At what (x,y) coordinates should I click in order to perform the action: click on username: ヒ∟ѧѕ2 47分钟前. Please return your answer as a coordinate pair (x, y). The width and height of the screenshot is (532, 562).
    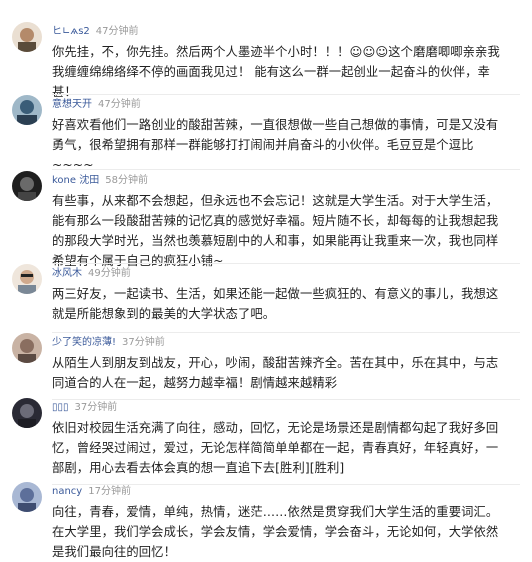
    Looking at the image, I should click on (95, 32).